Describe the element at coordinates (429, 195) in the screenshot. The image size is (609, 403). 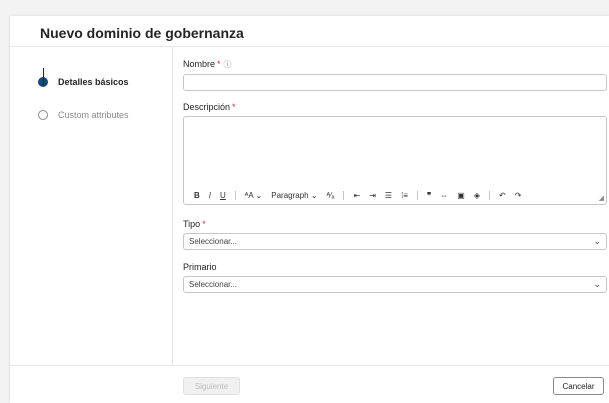
I see `quote-icon: ❞` at that location.